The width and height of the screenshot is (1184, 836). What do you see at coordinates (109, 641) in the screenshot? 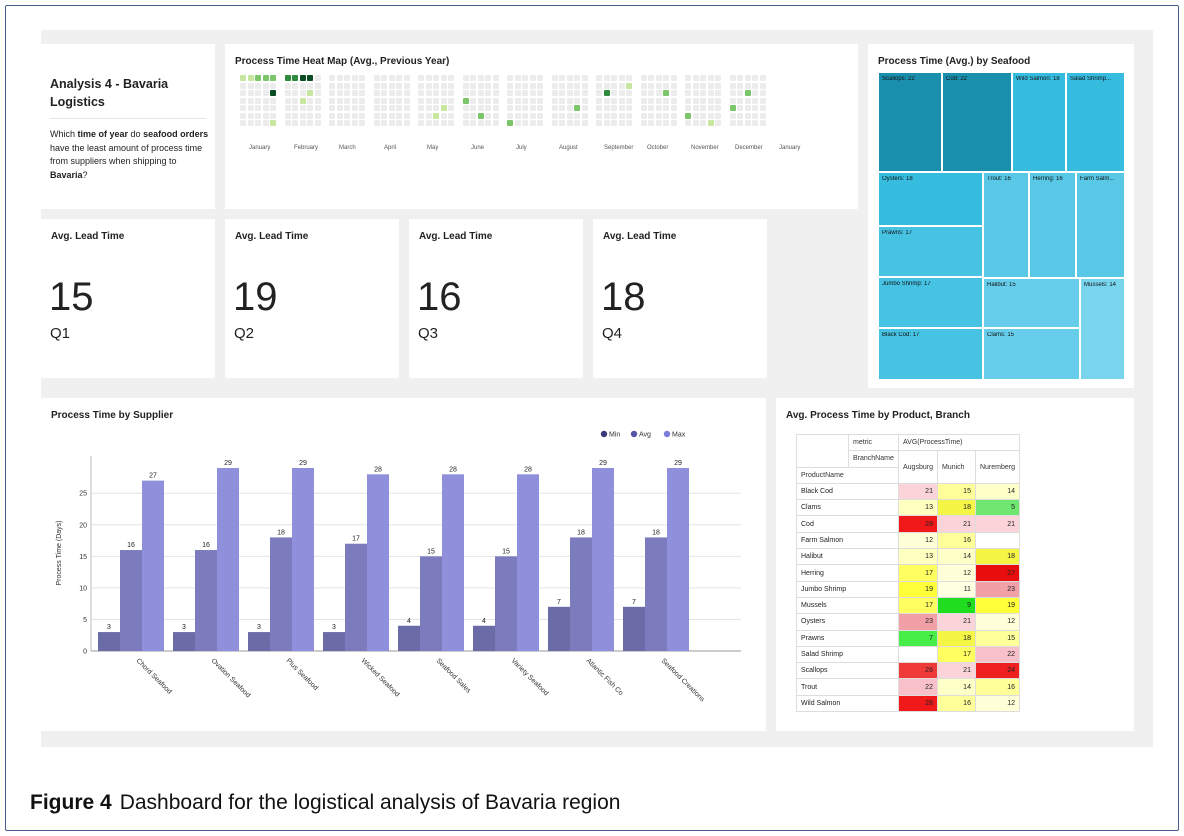
I see `bar-min` at bounding box center [109, 641].